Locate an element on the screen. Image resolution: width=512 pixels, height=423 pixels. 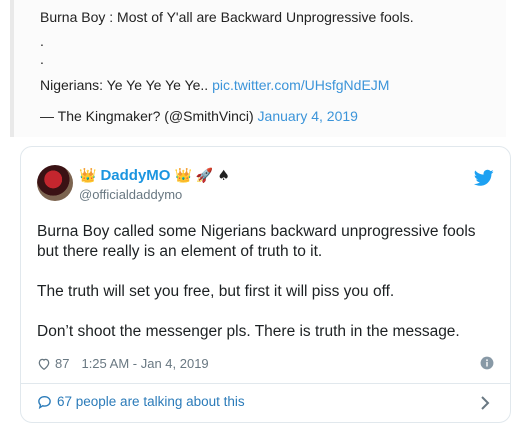
info-icon is located at coordinates (487, 363).